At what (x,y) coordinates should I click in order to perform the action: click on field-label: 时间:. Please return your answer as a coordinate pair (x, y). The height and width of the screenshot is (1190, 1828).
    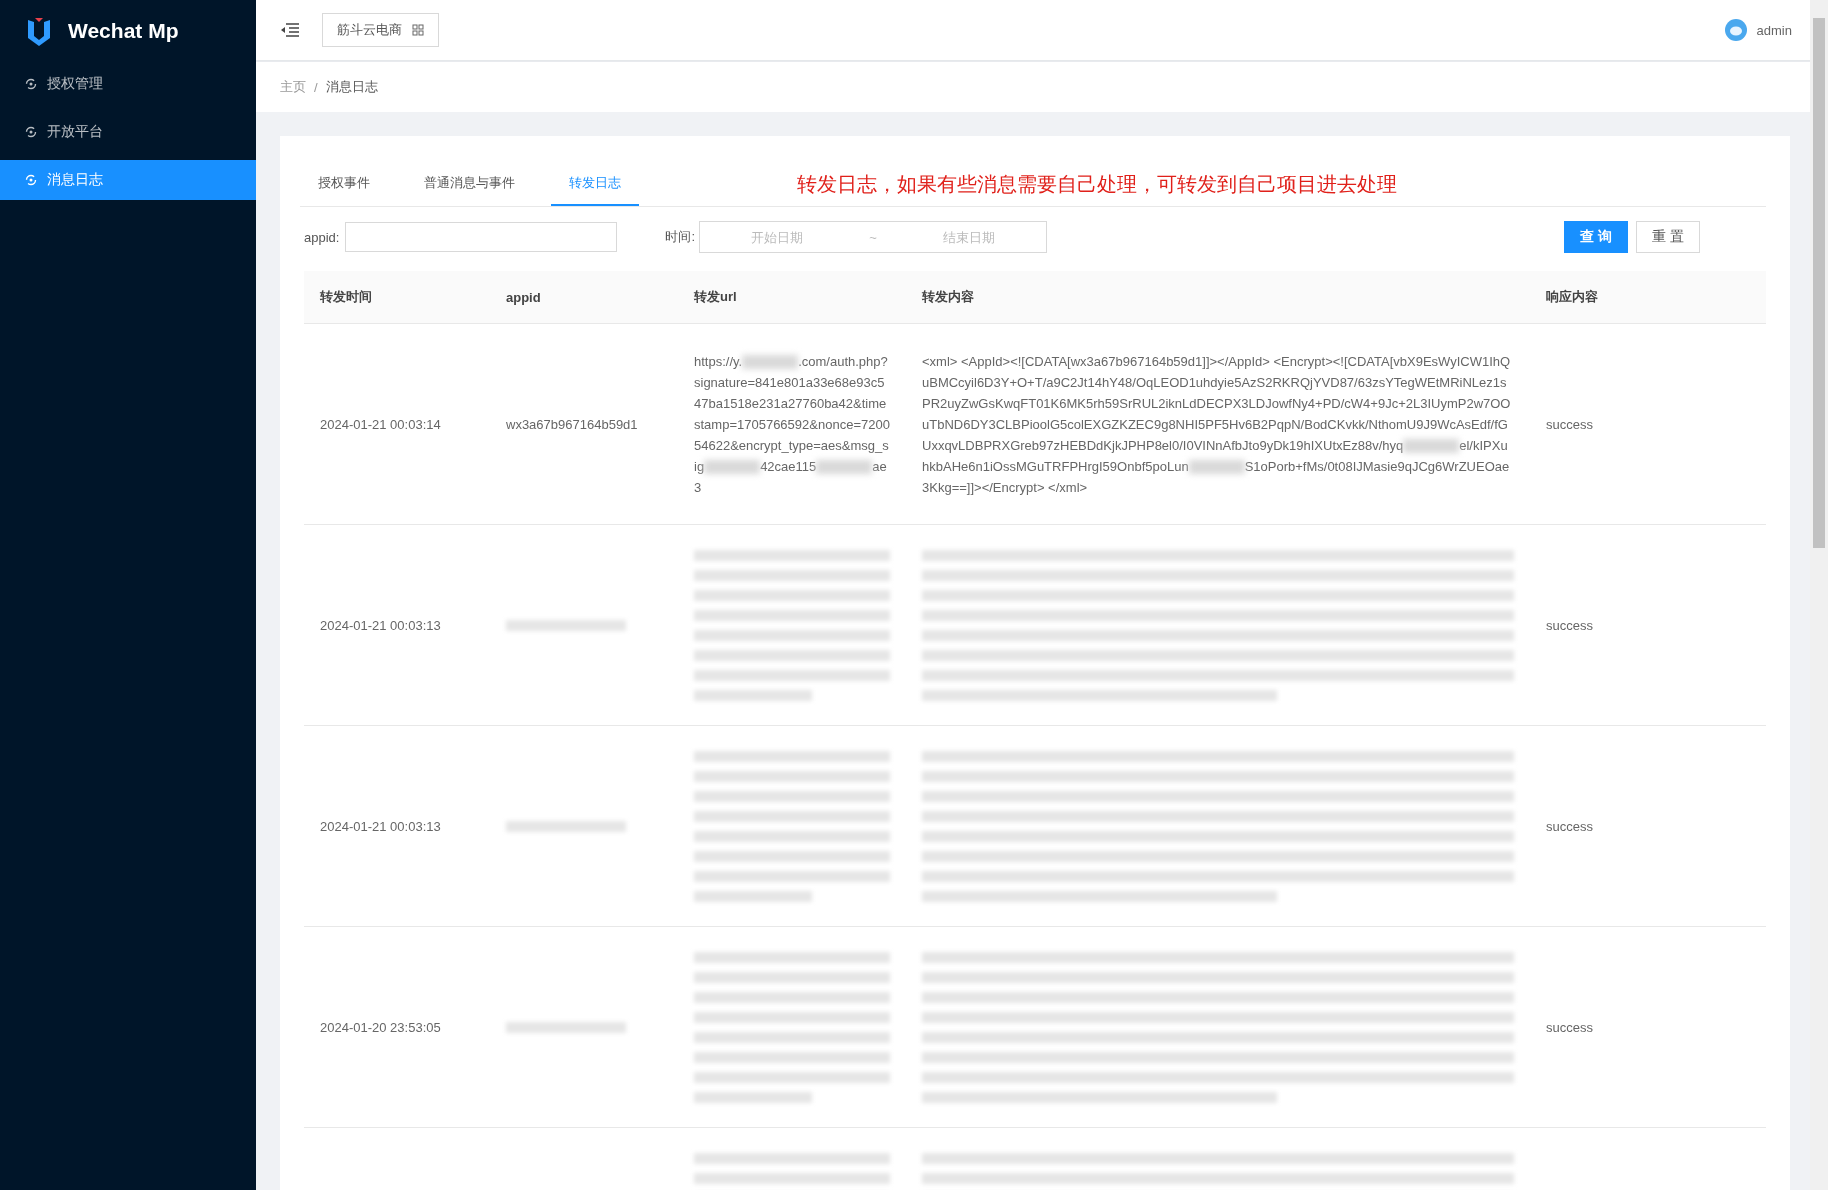
    Looking at the image, I should click on (680, 237).